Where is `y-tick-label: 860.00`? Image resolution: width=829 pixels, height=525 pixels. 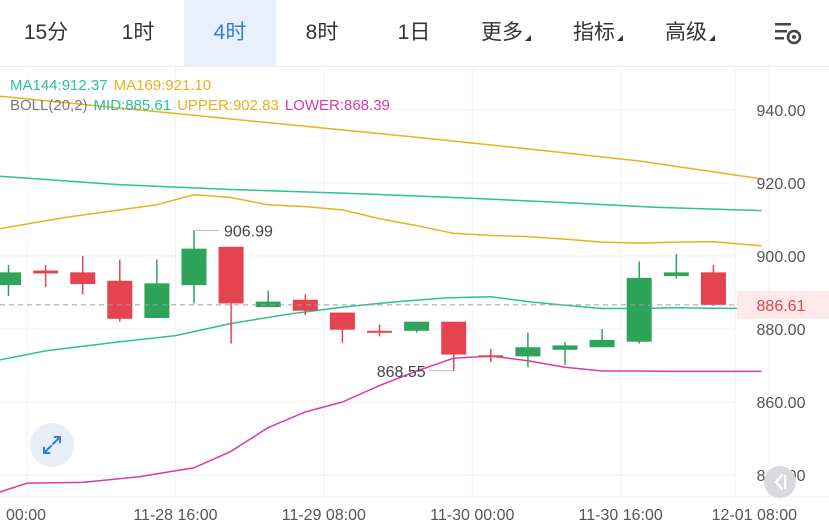 y-tick-label: 860.00 is located at coordinates (781, 403).